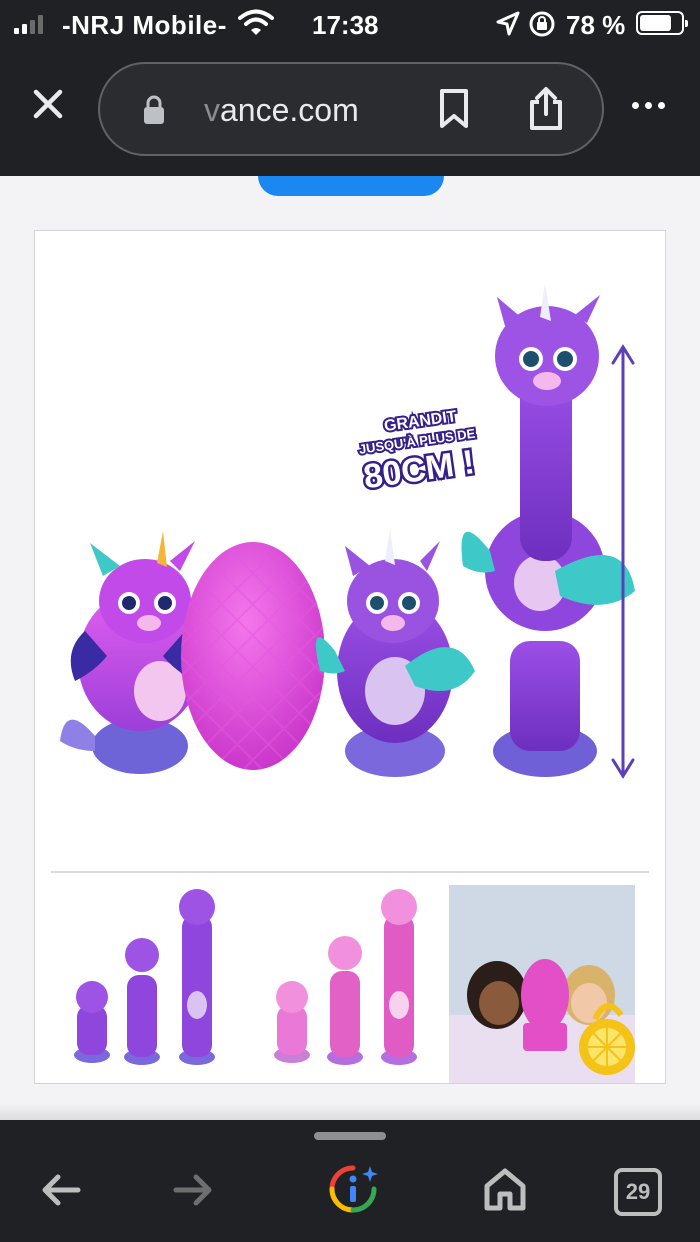 This screenshot has width=700, height=1242. I want to click on toy-small-creature, so click(131, 652).